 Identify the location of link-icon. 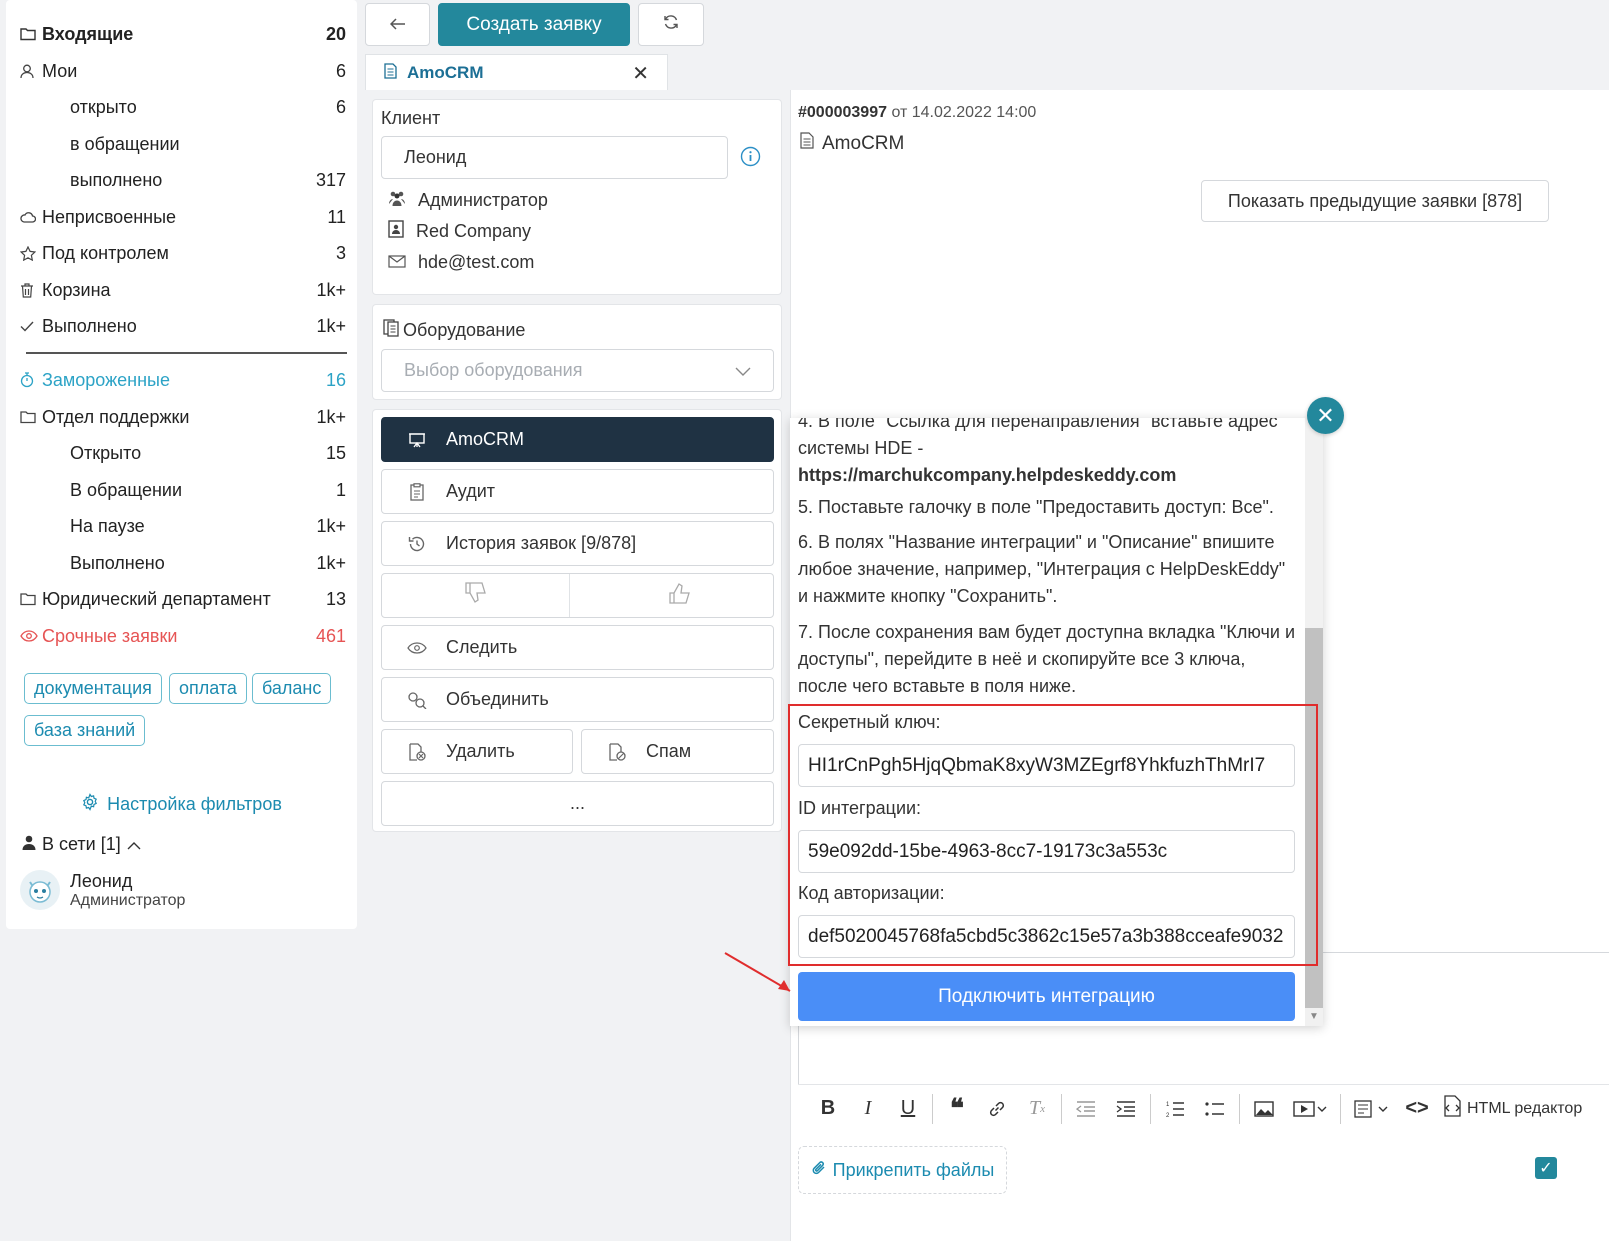
(997, 1109).